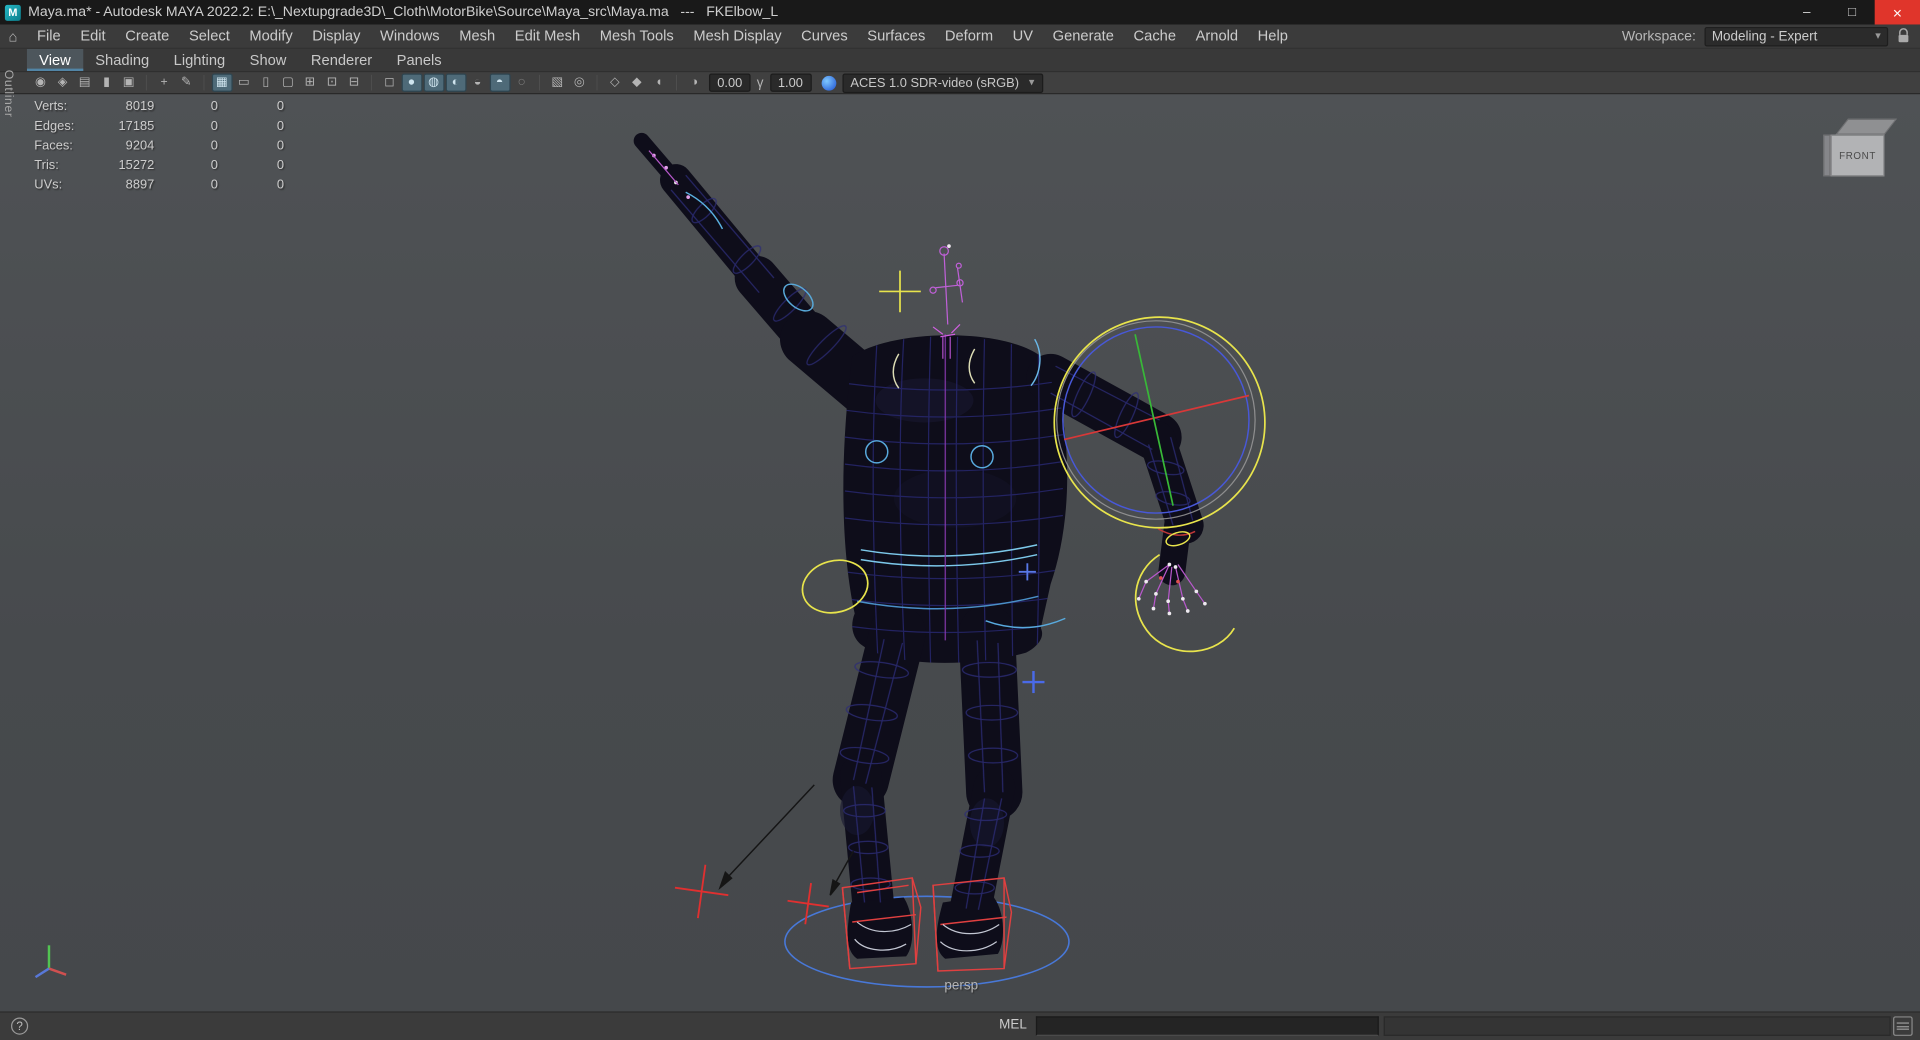 The height and width of the screenshot is (1040, 1920). I want to click on menu-select: Select, so click(209, 35).